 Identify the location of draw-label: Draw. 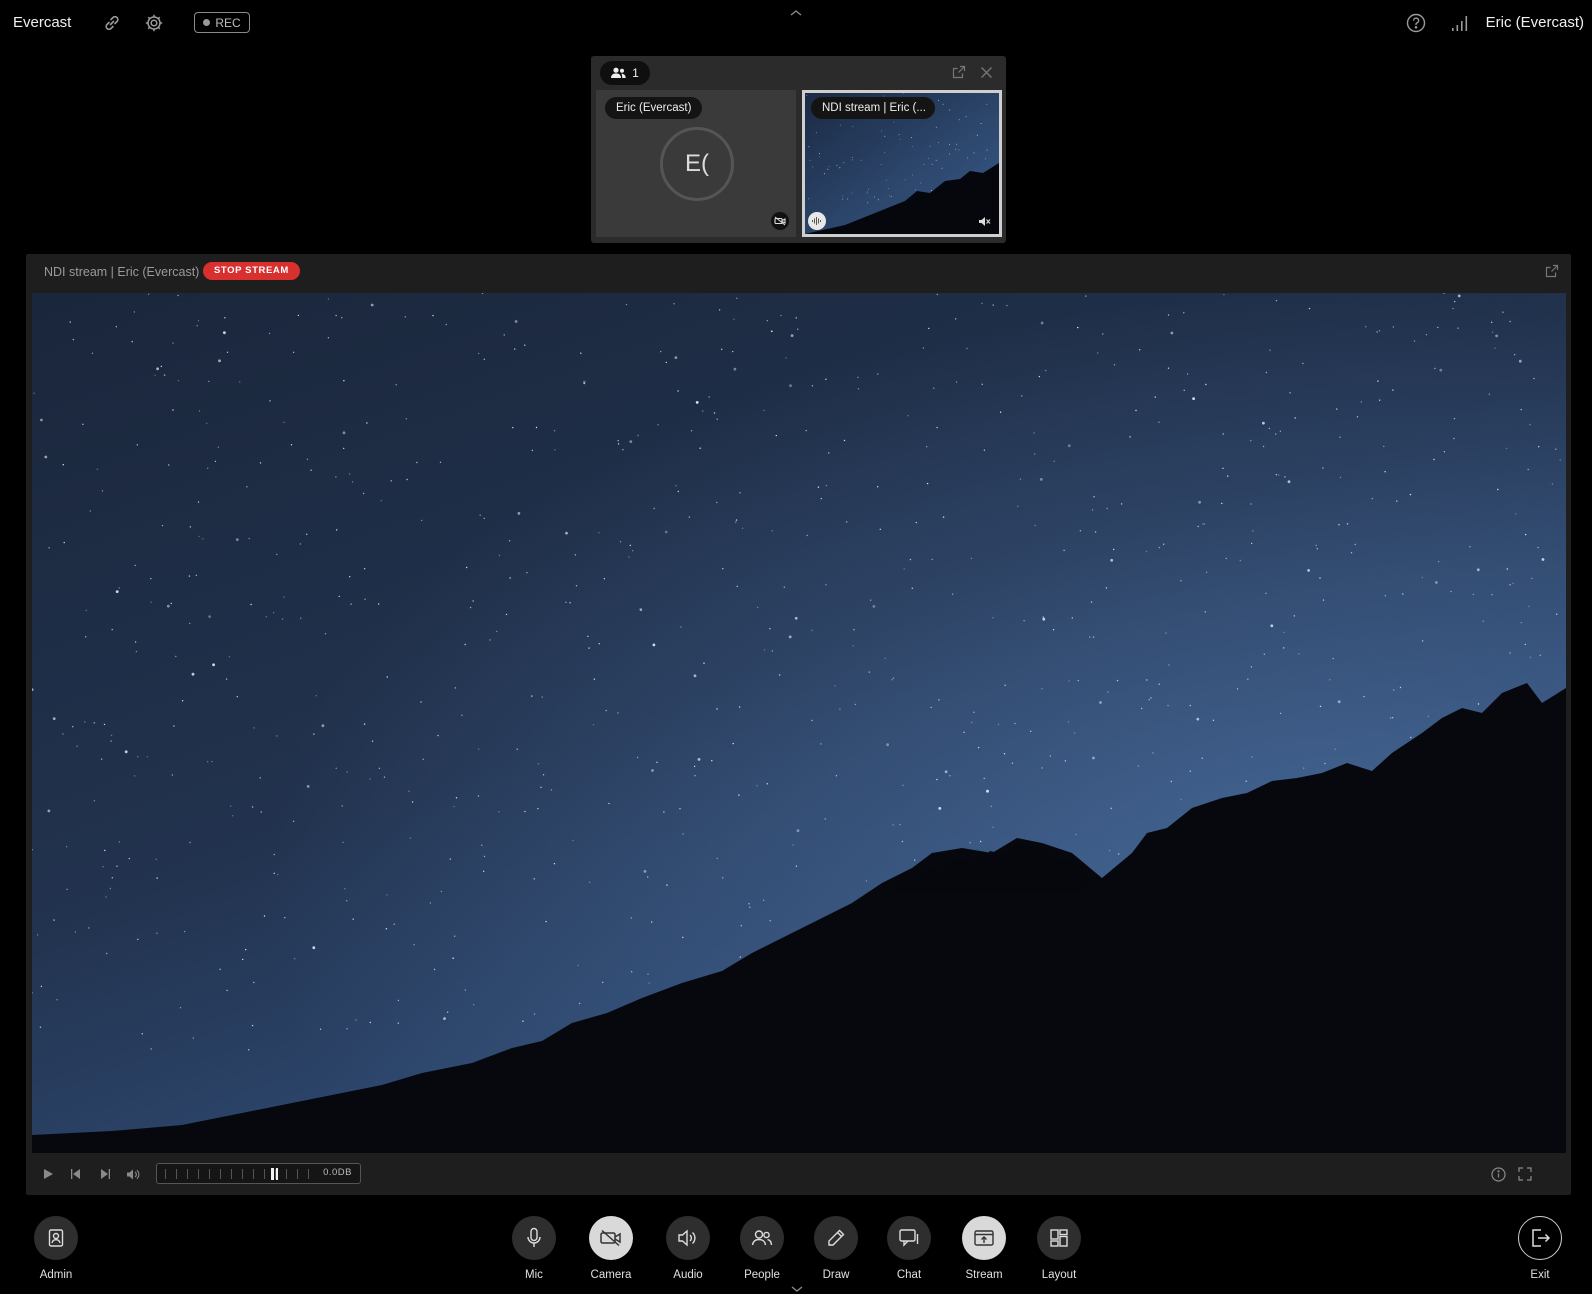
(836, 1275).